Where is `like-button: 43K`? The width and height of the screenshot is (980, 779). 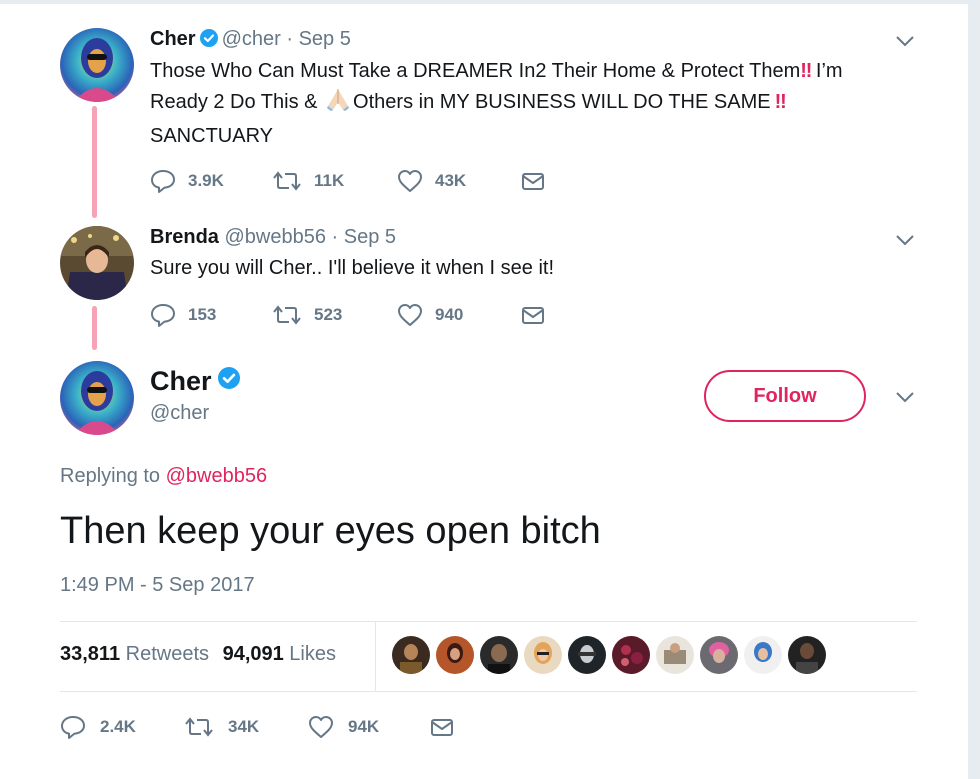 like-button: 43K is located at coordinates (459, 181).